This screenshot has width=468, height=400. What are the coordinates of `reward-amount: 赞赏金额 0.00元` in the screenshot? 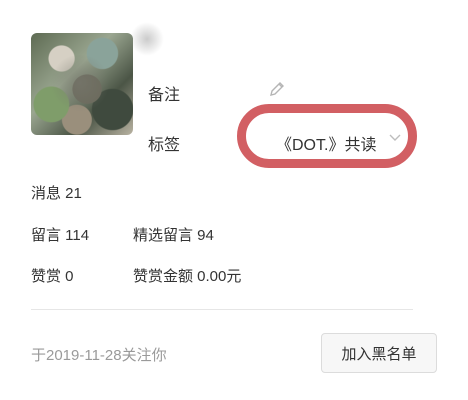 It's located at (187, 276).